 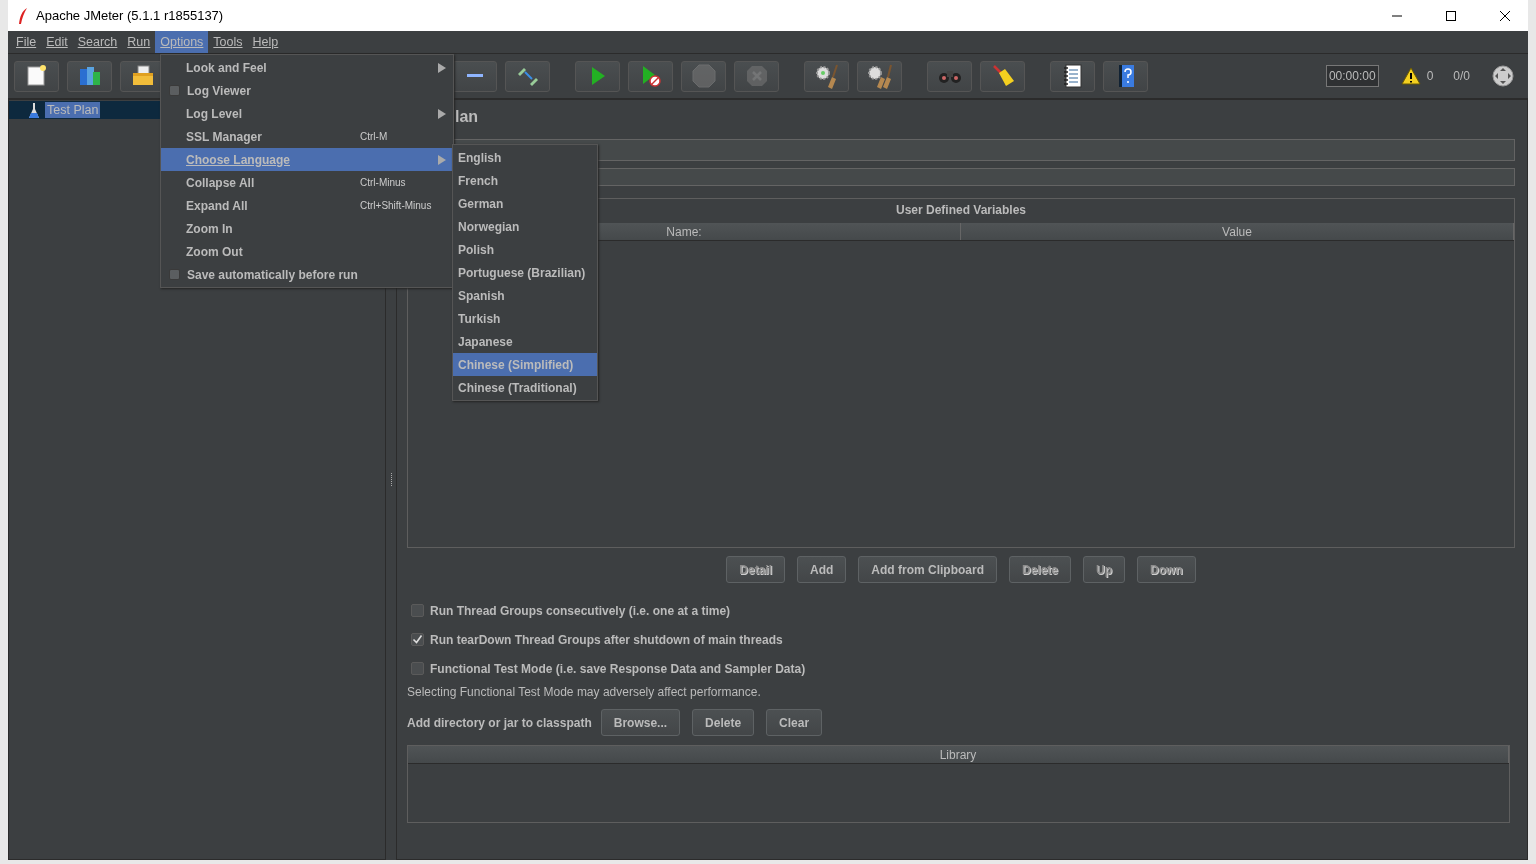 What do you see at coordinates (794, 722) in the screenshot?
I see `classpath-button: Clear` at bounding box center [794, 722].